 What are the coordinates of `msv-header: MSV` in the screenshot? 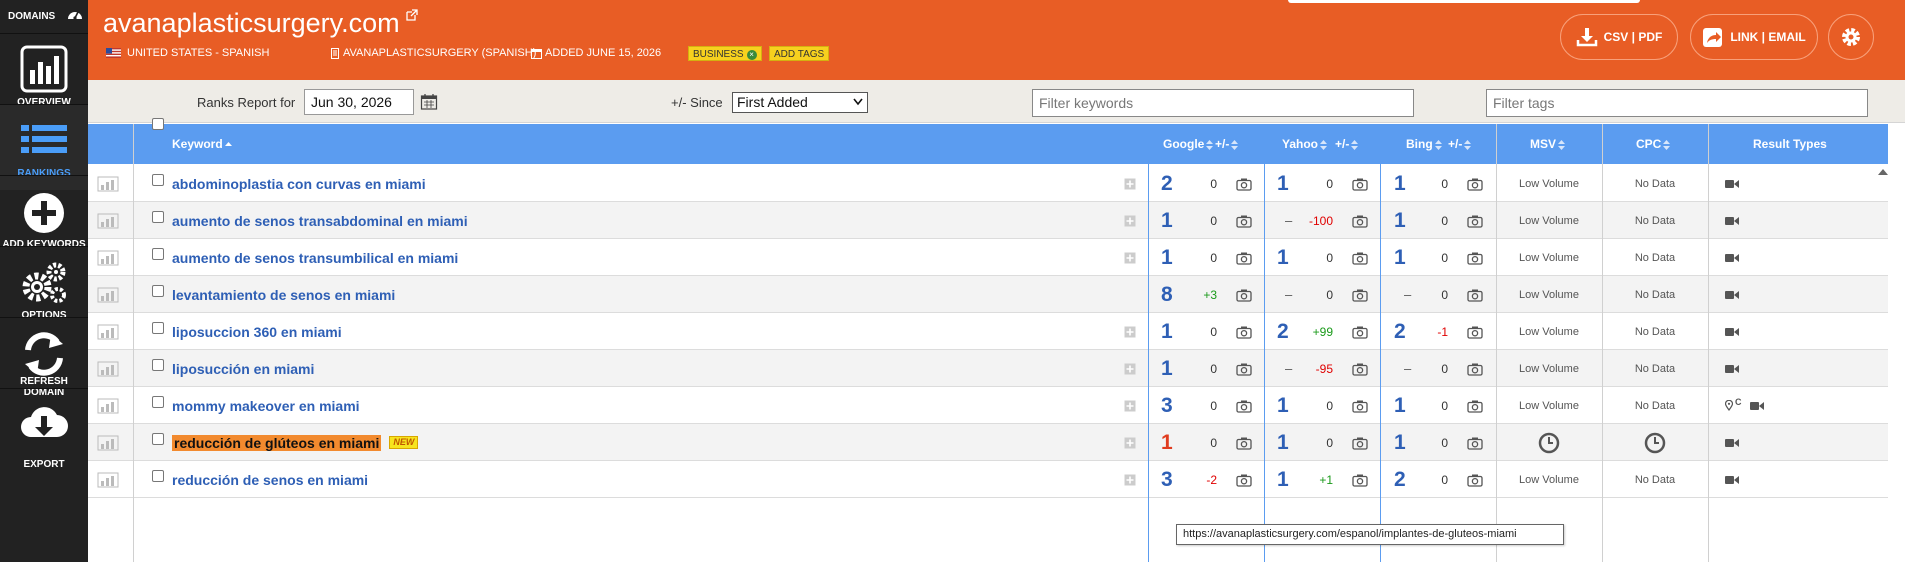 It's located at (1548, 144).